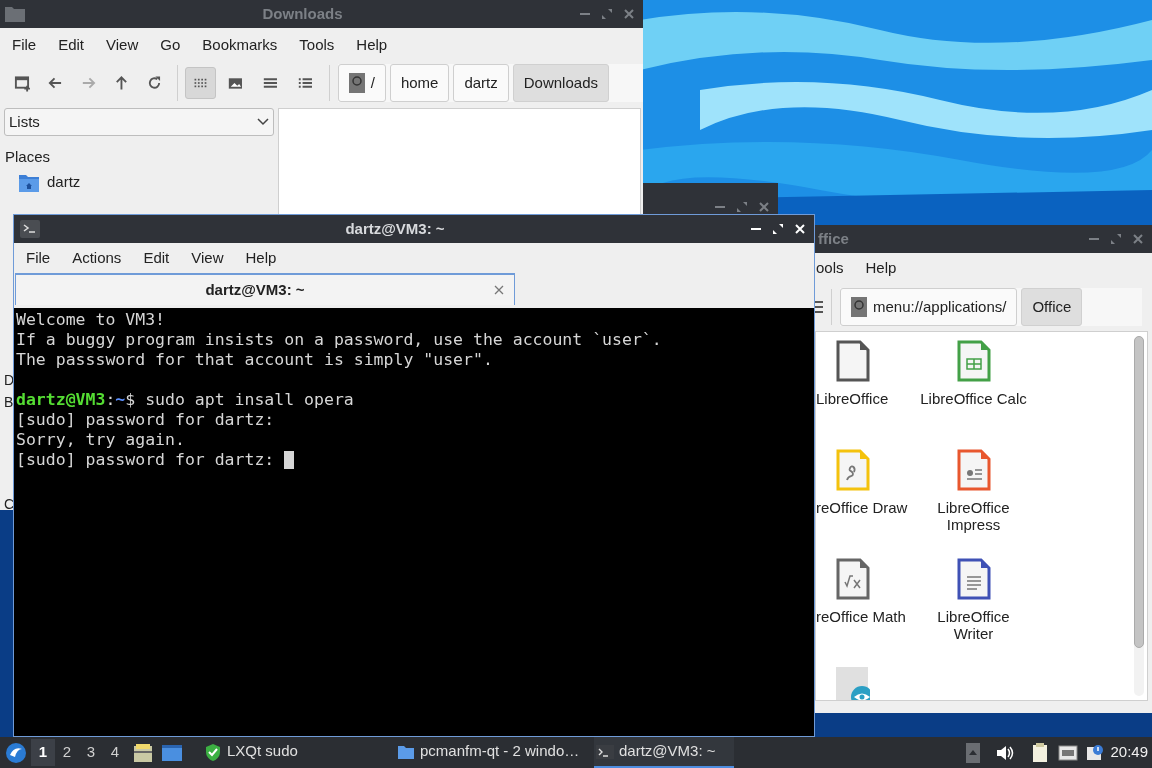 This screenshot has height=768, width=1152. I want to click on shield-icon, so click(213, 751).